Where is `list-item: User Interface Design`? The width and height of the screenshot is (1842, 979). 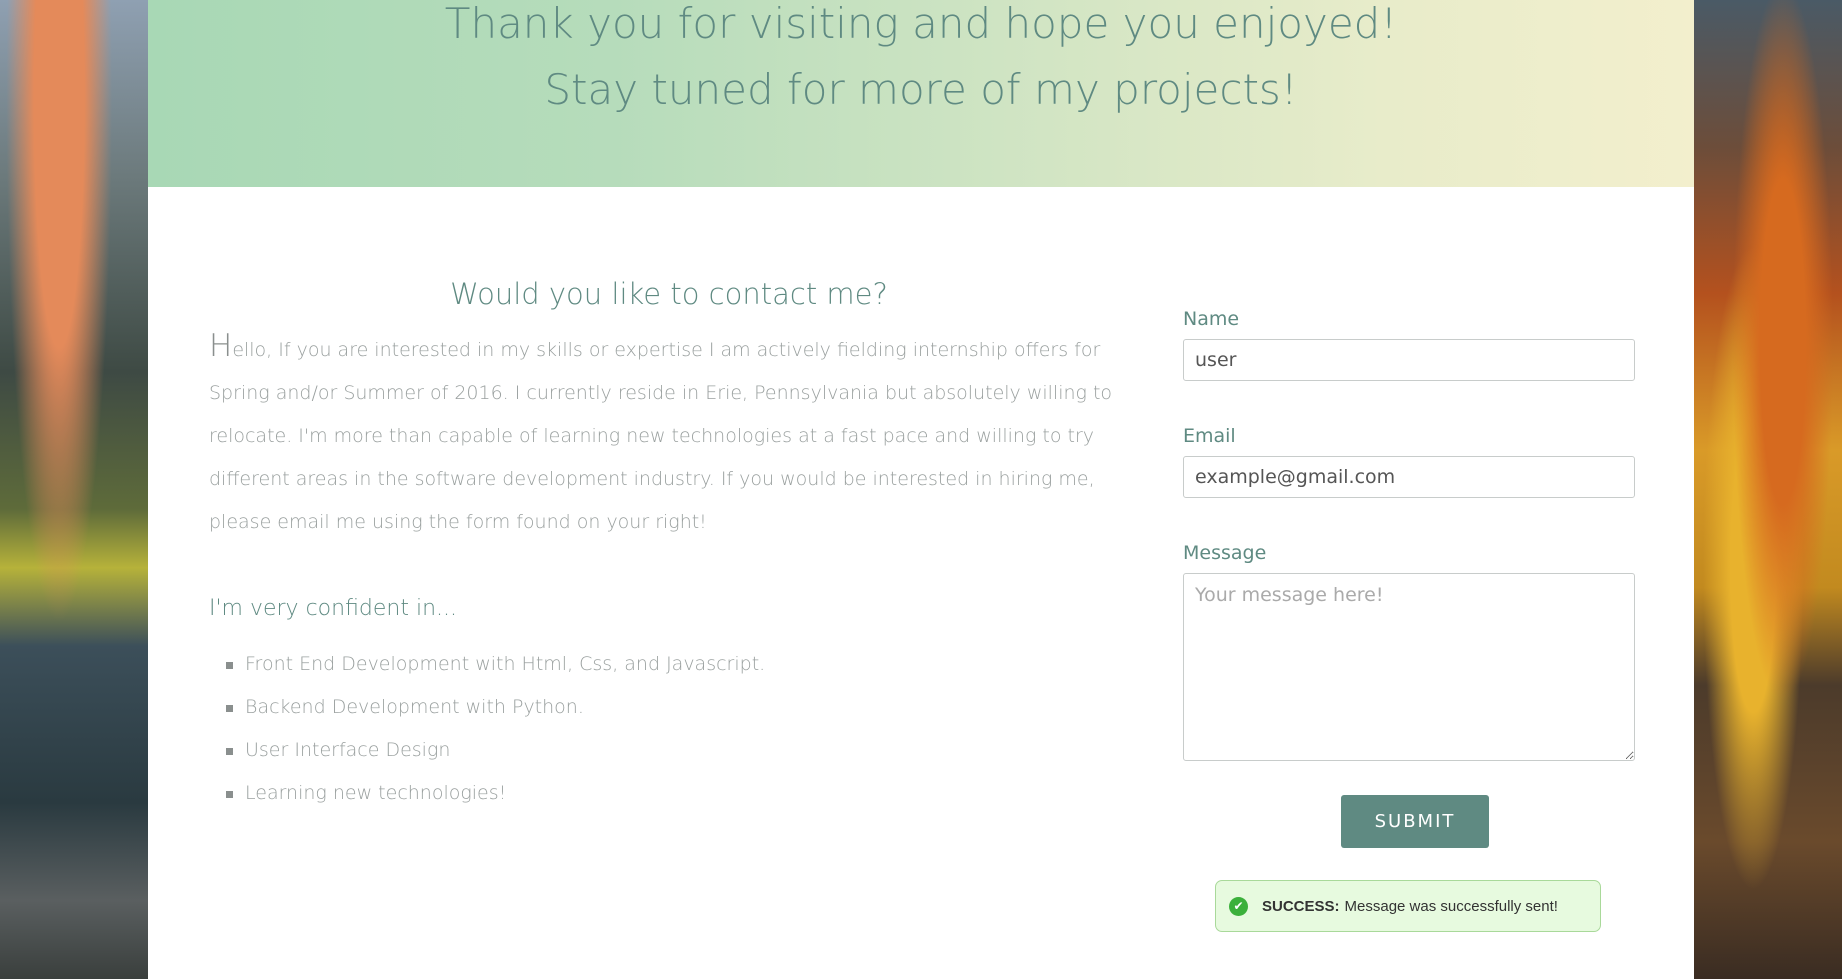 list-item: User Interface Design is located at coordinates (677, 750).